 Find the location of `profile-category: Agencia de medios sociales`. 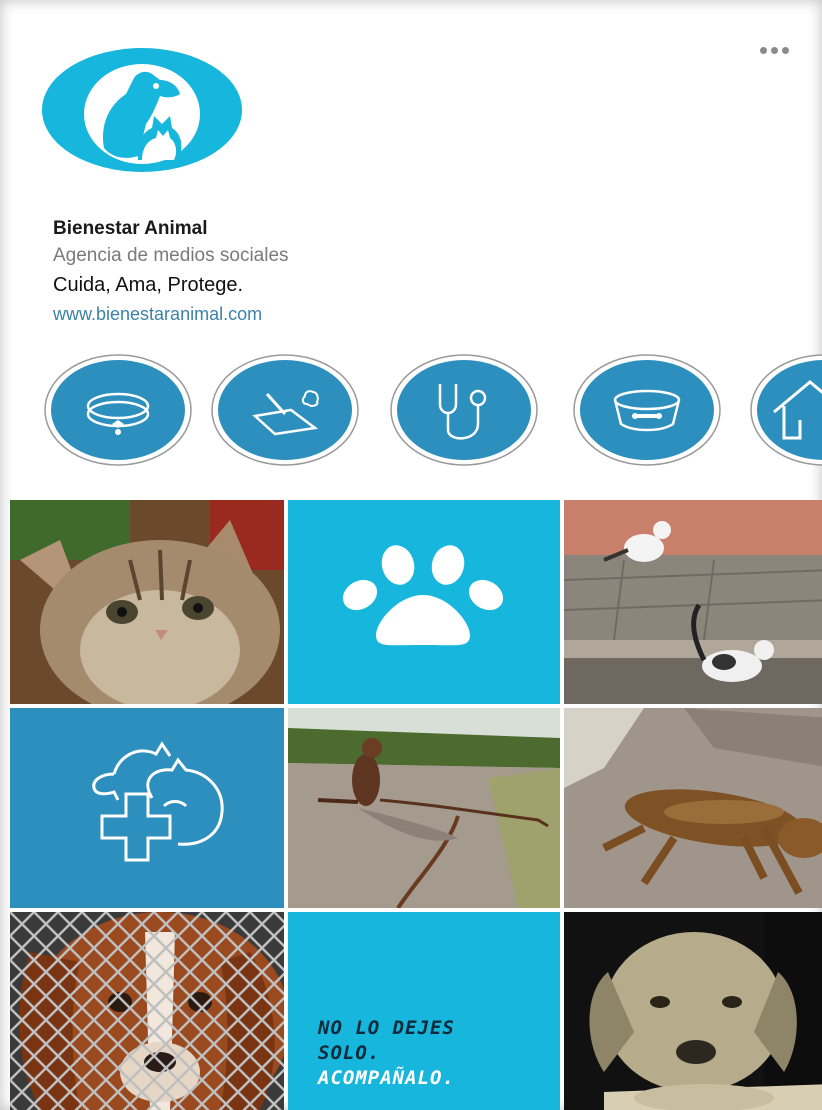

profile-category: Agencia de medios sociales is located at coordinates (171, 255).